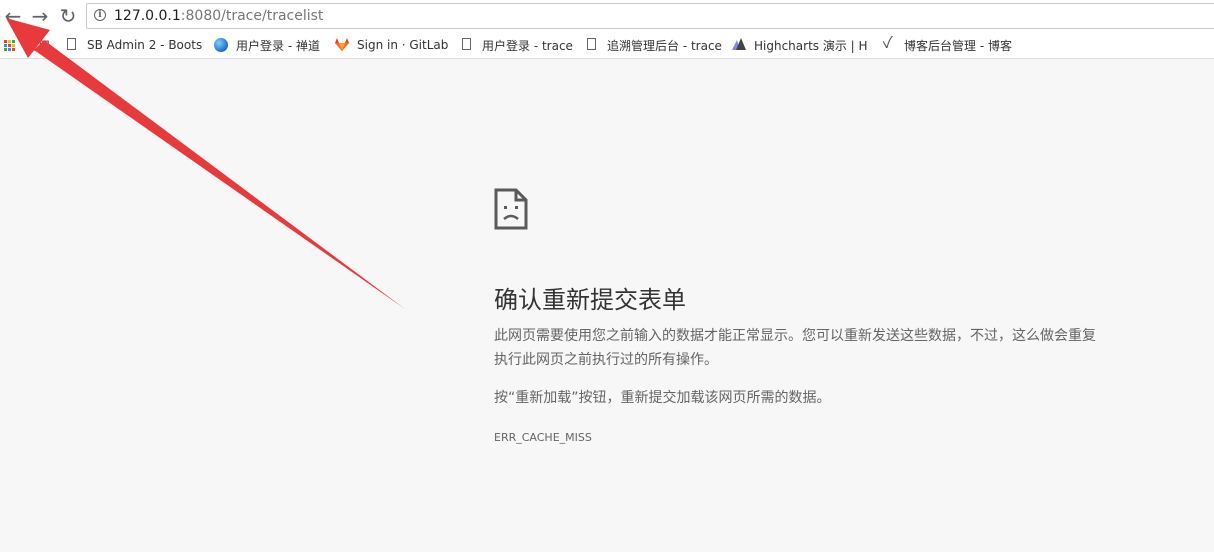 The height and width of the screenshot is (552, 1214). I want to click on reload-button: ↻, so click(68, 16).